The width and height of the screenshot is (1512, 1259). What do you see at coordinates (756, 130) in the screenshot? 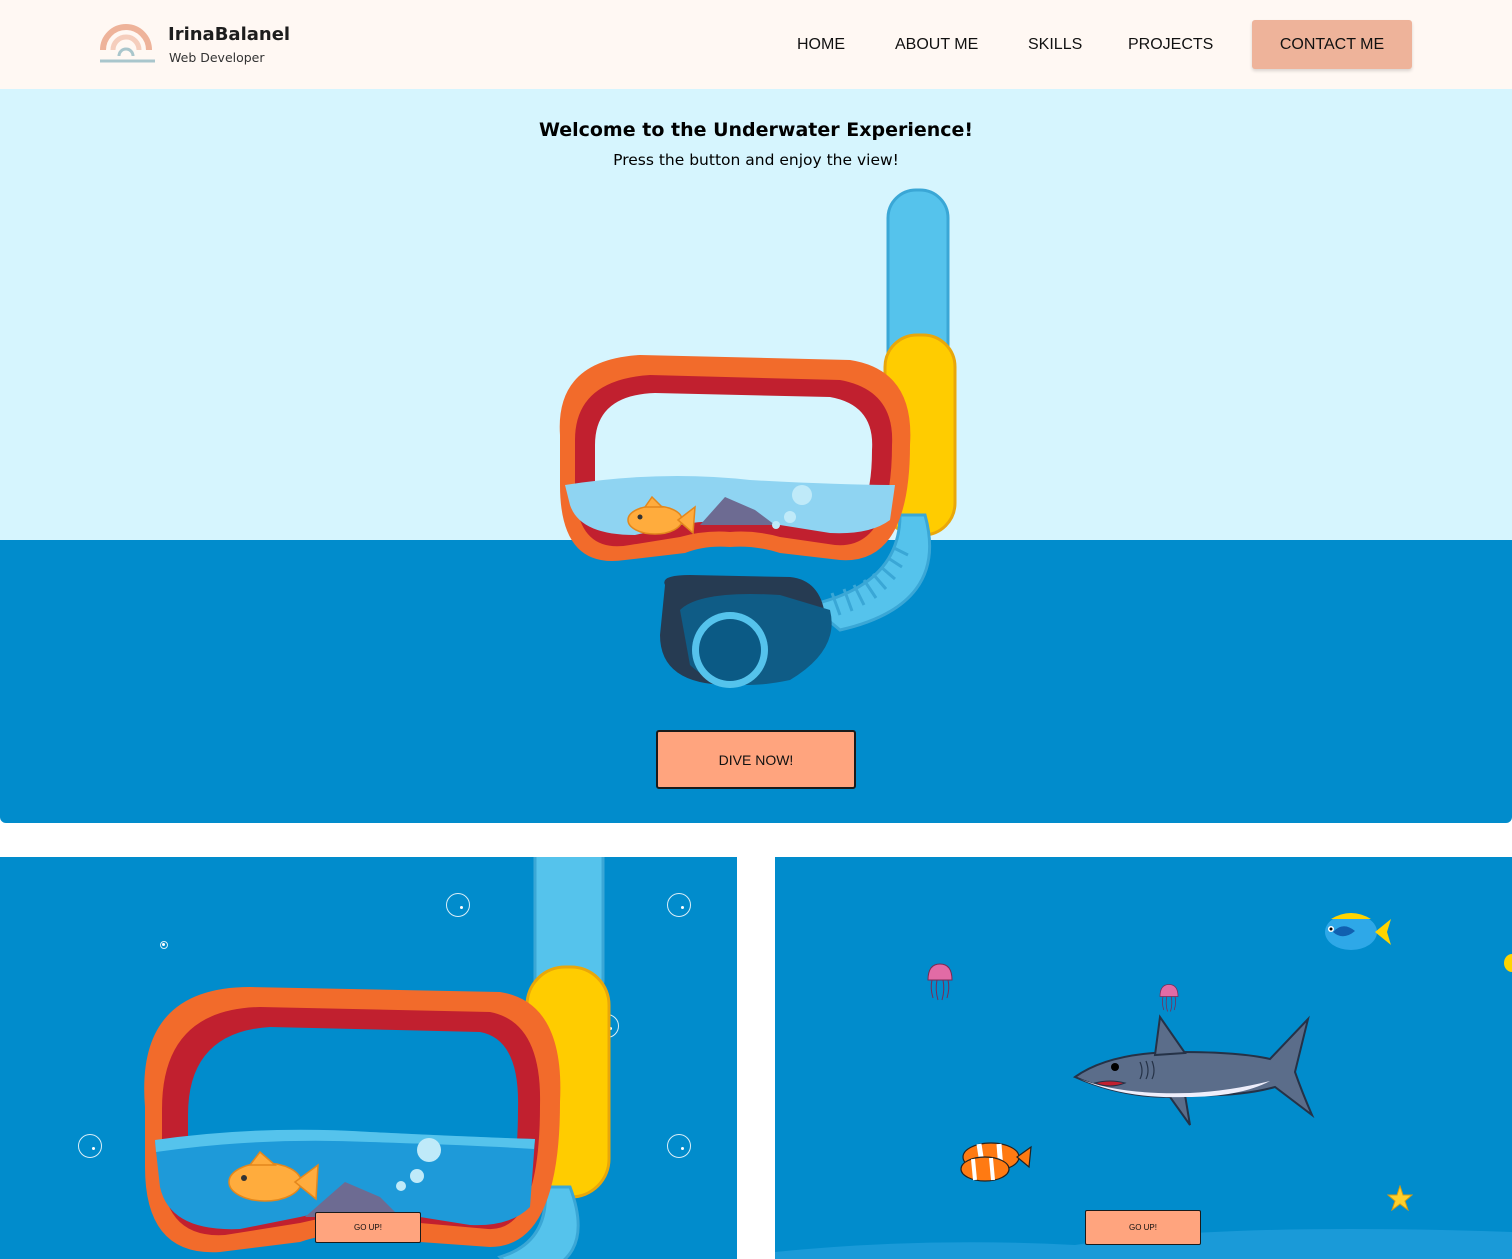
I see `hero-title: Welcome to the Underwater Experience!` at bounding box center [756, 130].